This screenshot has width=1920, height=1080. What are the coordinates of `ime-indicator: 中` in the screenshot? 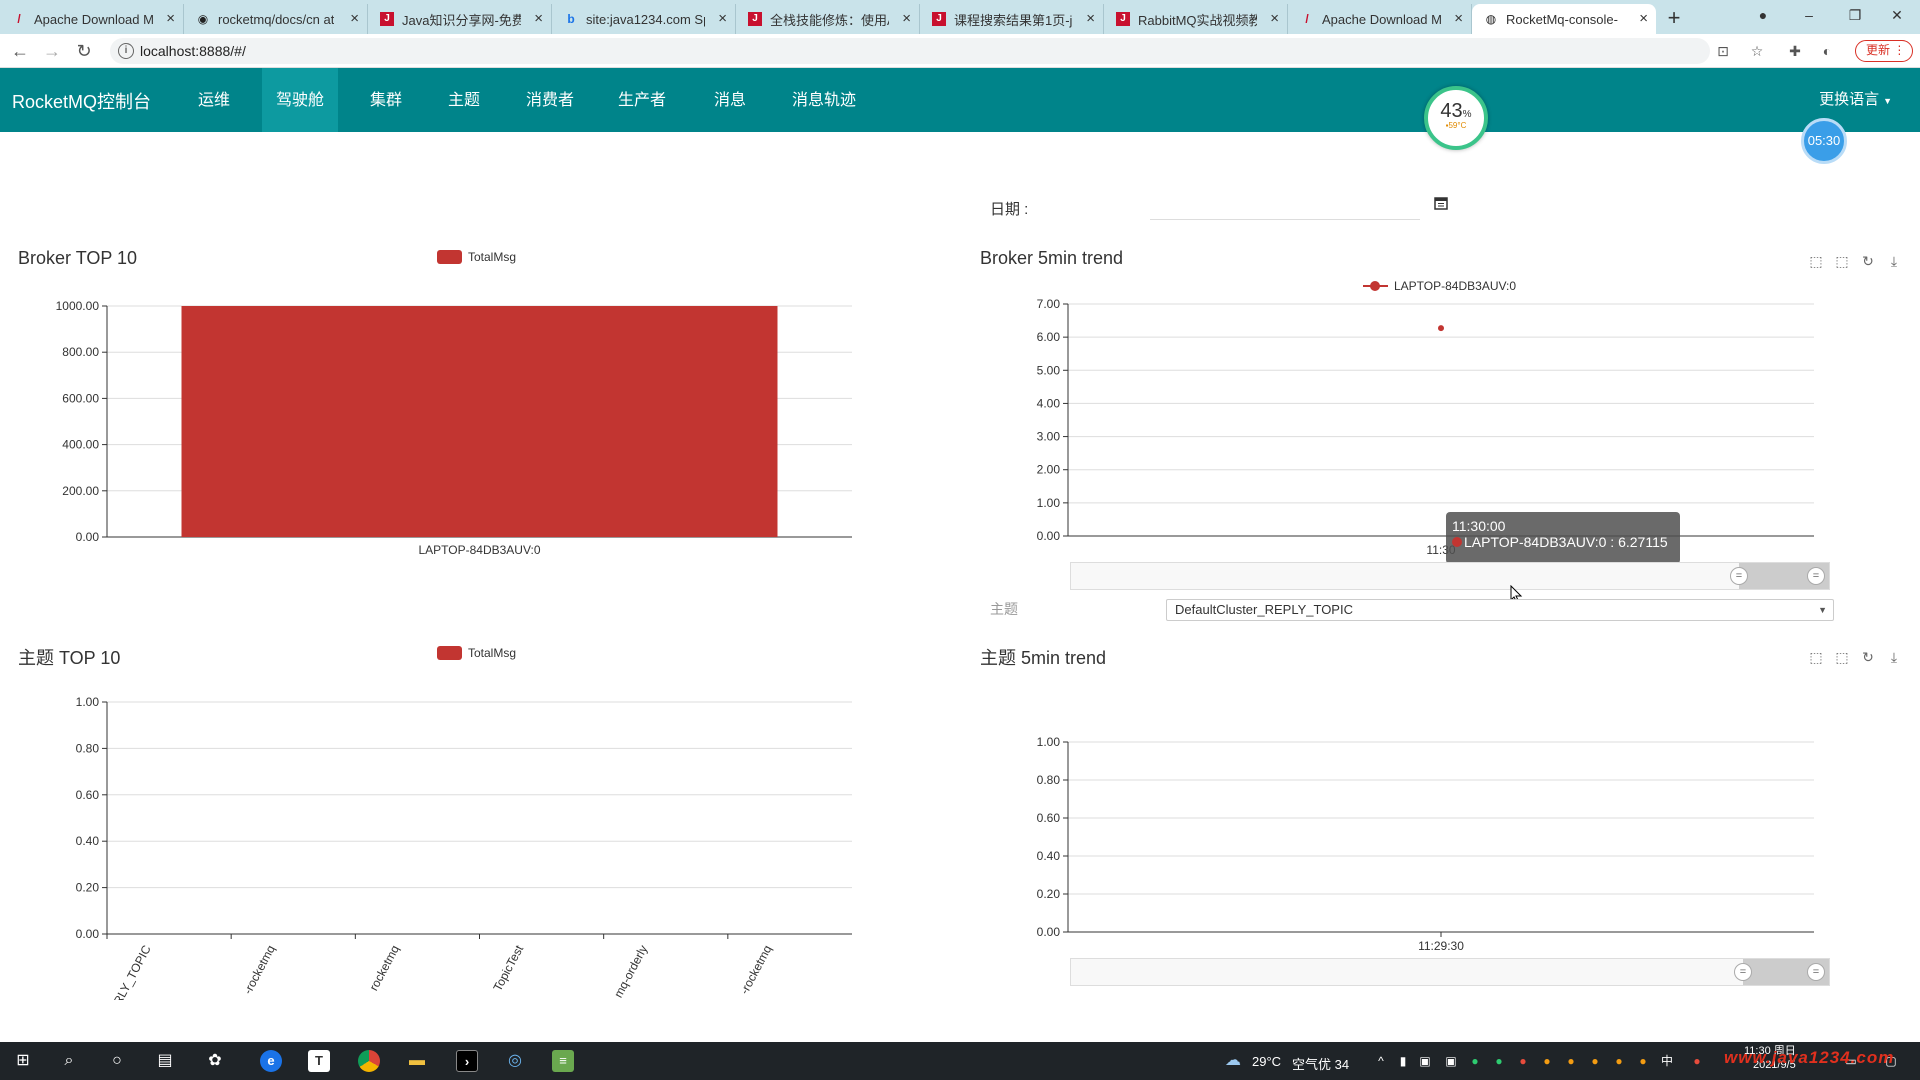 It's located at (1667, 1061).